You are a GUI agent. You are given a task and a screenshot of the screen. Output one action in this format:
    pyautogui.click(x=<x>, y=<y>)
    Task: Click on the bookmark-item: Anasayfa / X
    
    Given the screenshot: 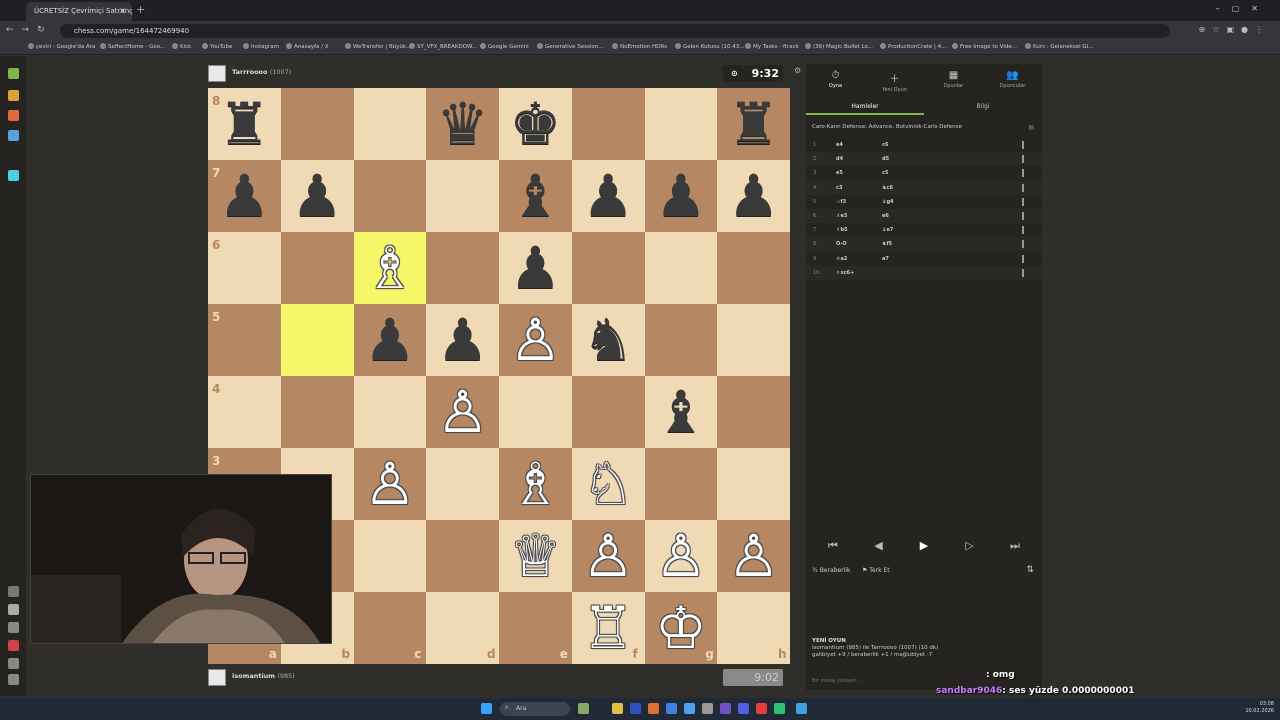 What is the action you would take?
    pyautogui.click(x=307, y=46)
    